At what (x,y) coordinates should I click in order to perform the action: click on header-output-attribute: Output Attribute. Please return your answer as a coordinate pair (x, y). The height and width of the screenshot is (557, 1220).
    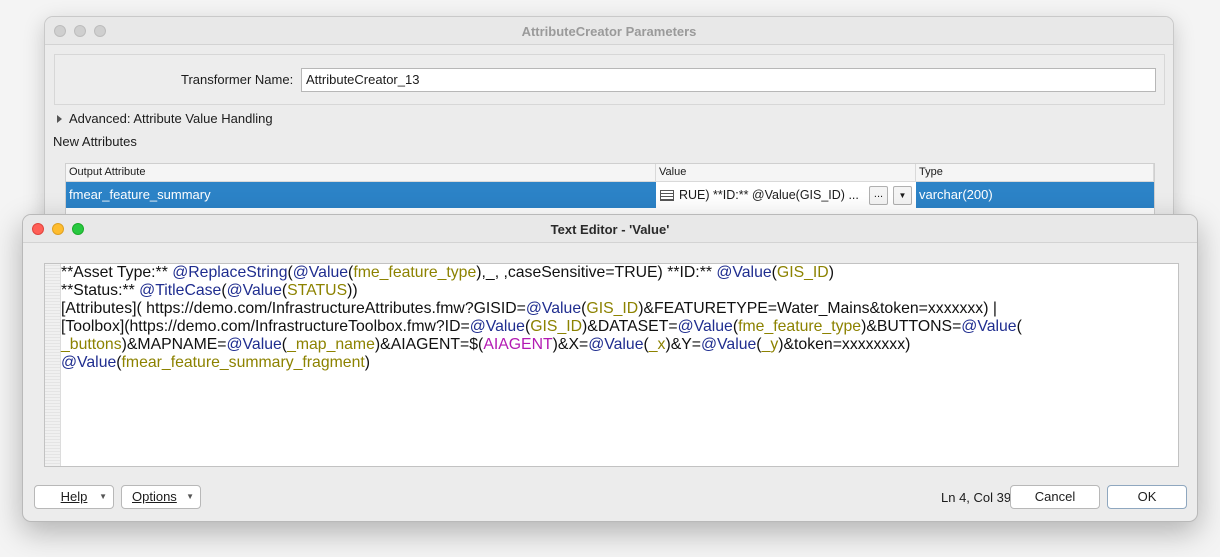
    Looking at the image, I should click on (361, 172).